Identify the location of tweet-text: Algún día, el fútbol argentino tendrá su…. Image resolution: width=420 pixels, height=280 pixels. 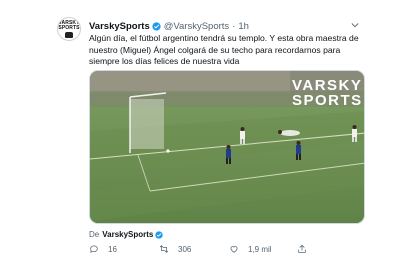
(224, 49).